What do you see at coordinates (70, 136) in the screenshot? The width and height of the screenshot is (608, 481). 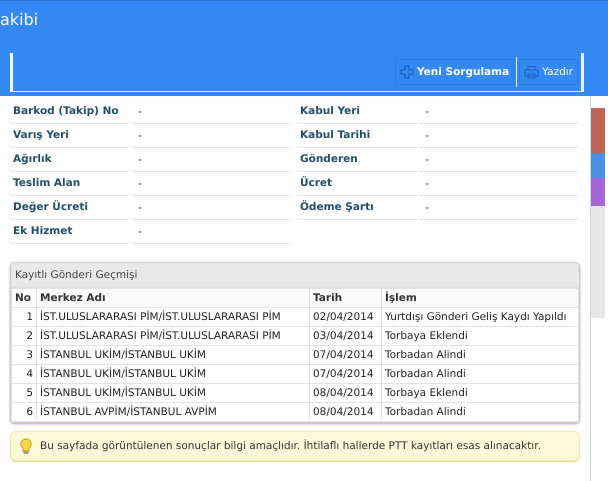 I see `field-label: Varış Yeri` at bounding box center [70, 136].